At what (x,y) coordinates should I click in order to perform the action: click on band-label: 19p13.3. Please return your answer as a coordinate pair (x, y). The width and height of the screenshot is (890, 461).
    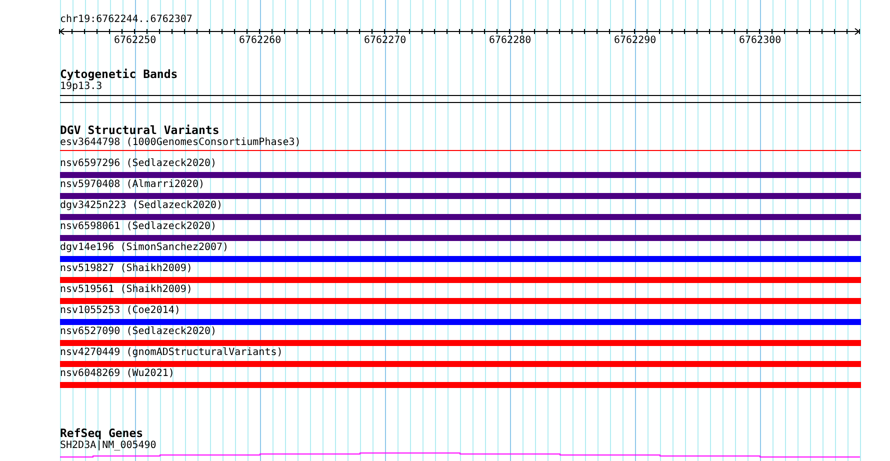
    Looking at the image, I should click on (81, 87).